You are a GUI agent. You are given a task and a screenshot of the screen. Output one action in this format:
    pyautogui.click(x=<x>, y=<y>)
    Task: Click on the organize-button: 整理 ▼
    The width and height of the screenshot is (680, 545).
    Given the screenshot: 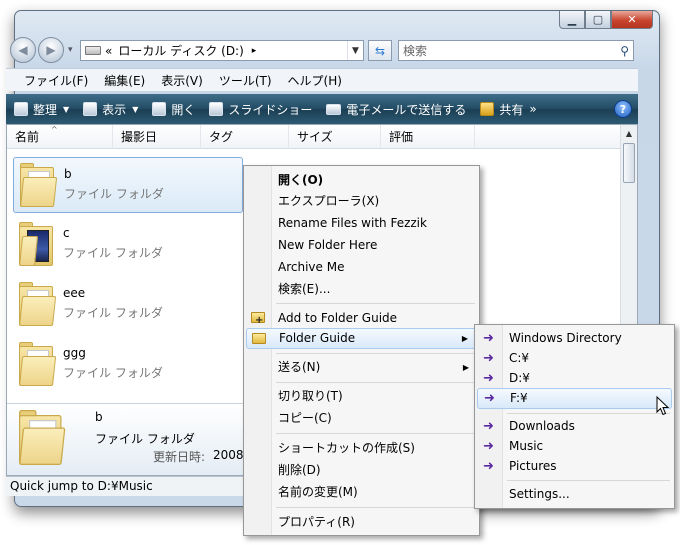 What is the action you would take?
    pyautogui.click(x=41, y=109)
    